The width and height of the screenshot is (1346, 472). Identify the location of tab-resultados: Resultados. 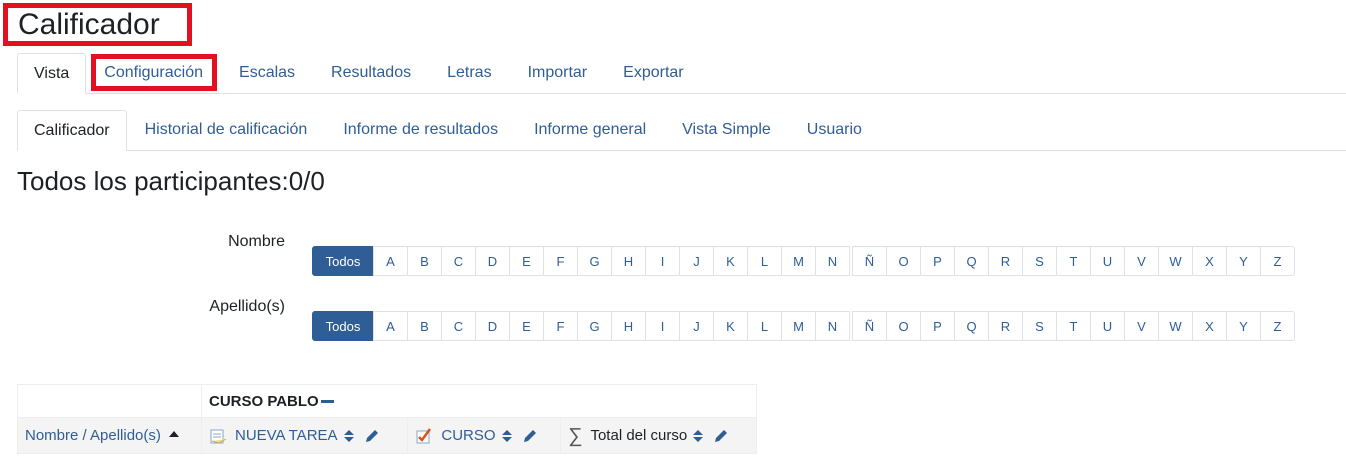
(371, 73).